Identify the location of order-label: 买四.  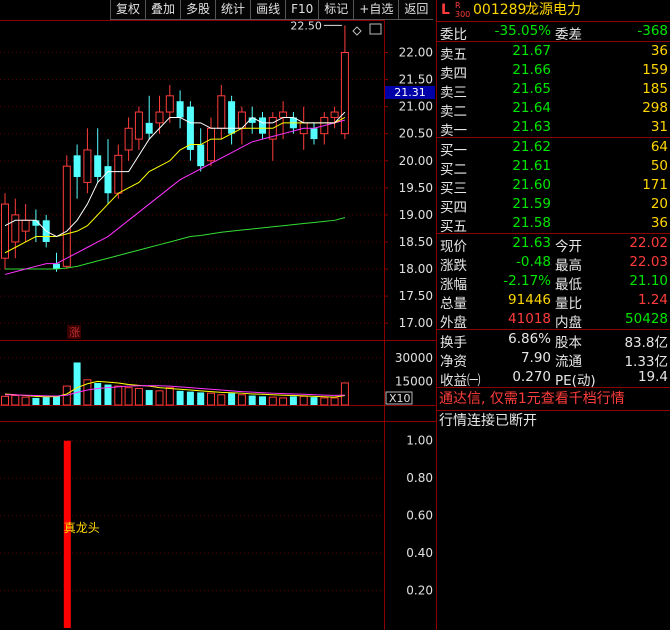
(453, 208).